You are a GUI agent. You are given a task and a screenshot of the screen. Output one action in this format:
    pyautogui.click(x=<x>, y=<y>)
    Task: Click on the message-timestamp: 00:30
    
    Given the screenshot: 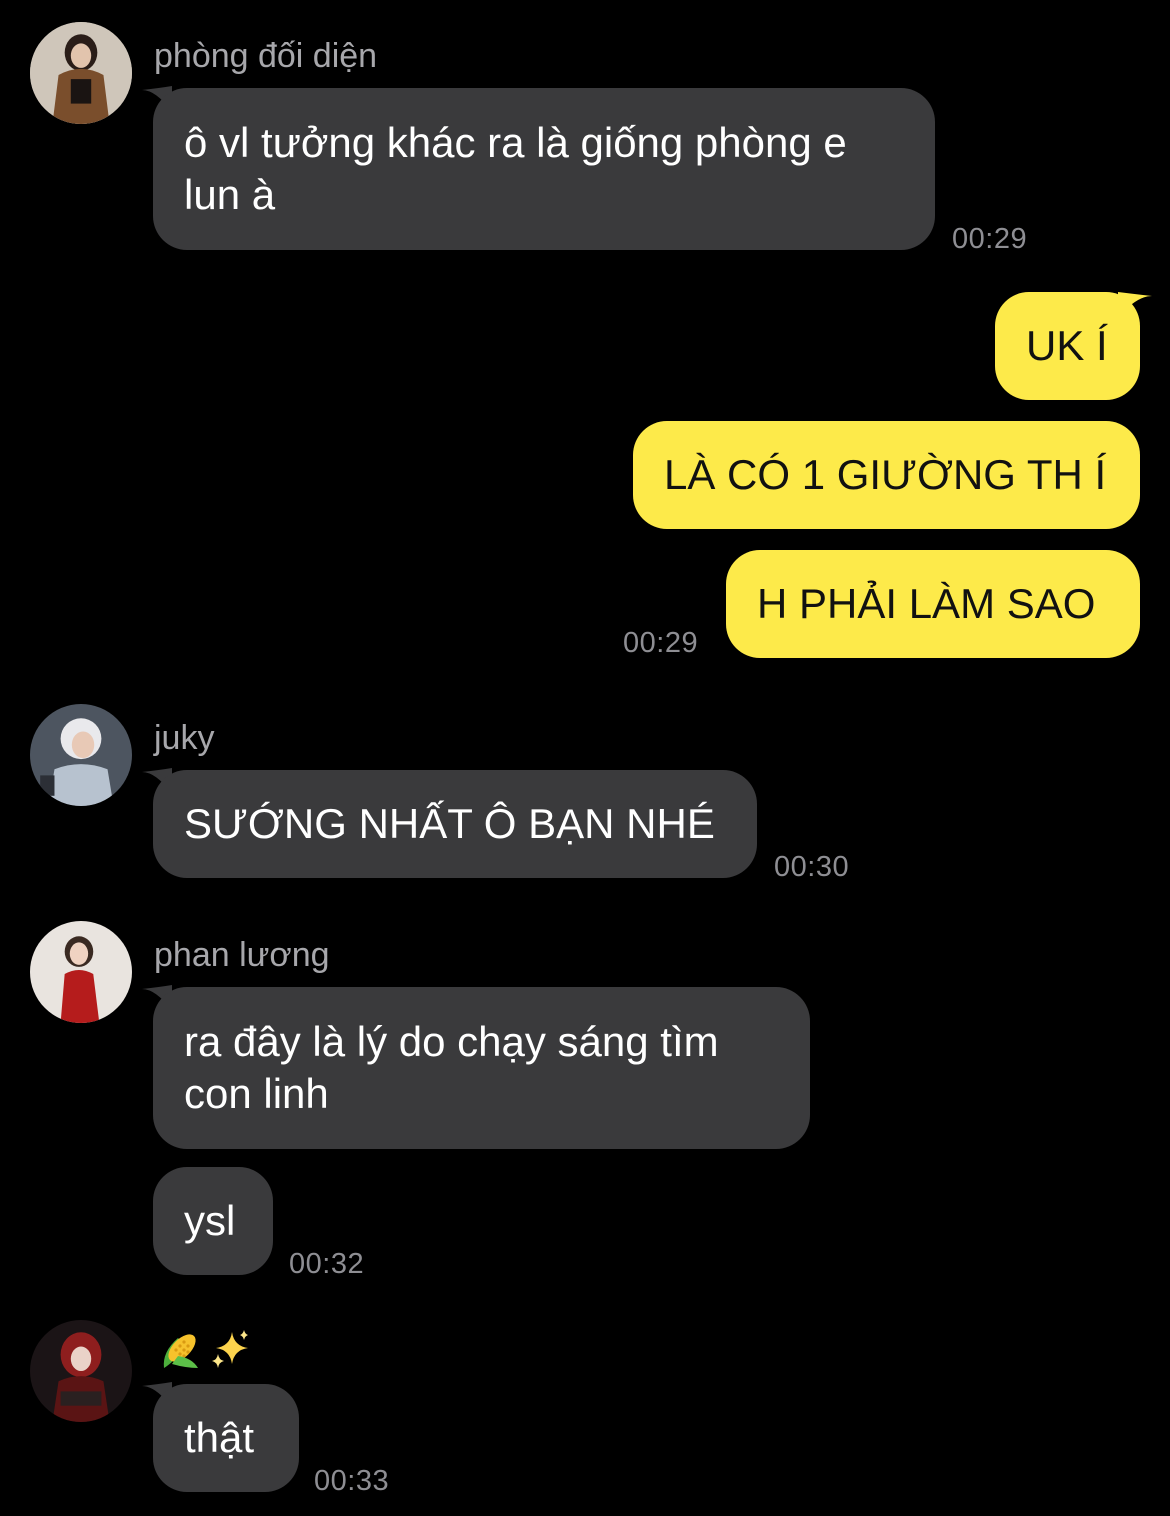 What is the action you would take?
    pyautogui.click(x=812, y=867)
    